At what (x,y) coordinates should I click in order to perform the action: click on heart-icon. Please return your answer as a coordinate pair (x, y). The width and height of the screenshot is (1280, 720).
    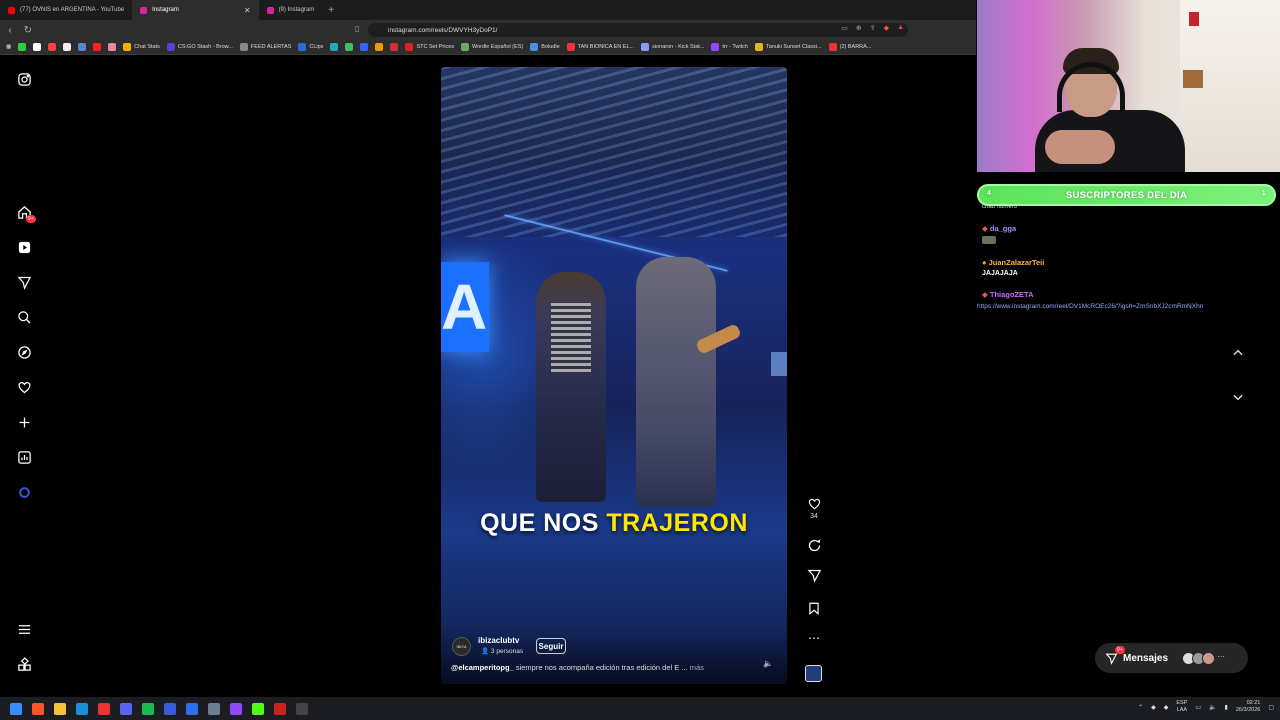
    Looking at the image, I should click on (24, 387).